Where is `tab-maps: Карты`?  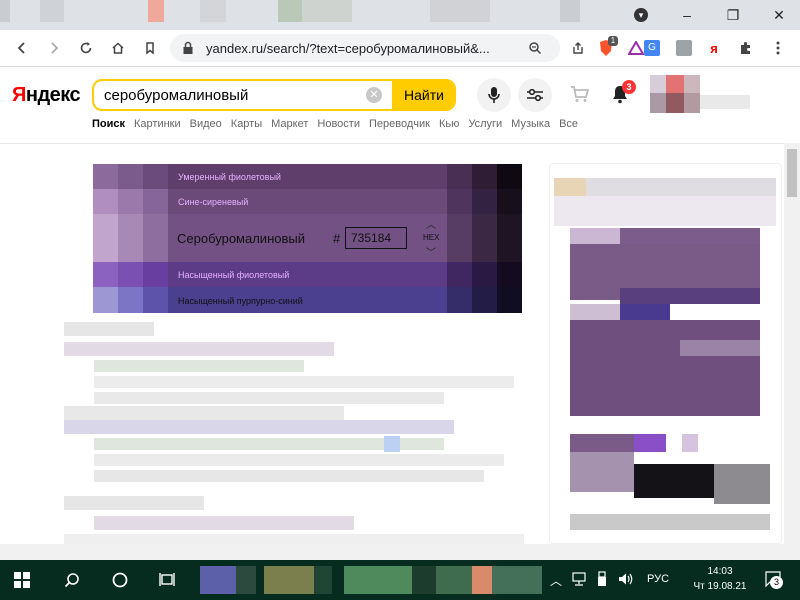 tab-maps: Карты is located at coordinates (246, 124).